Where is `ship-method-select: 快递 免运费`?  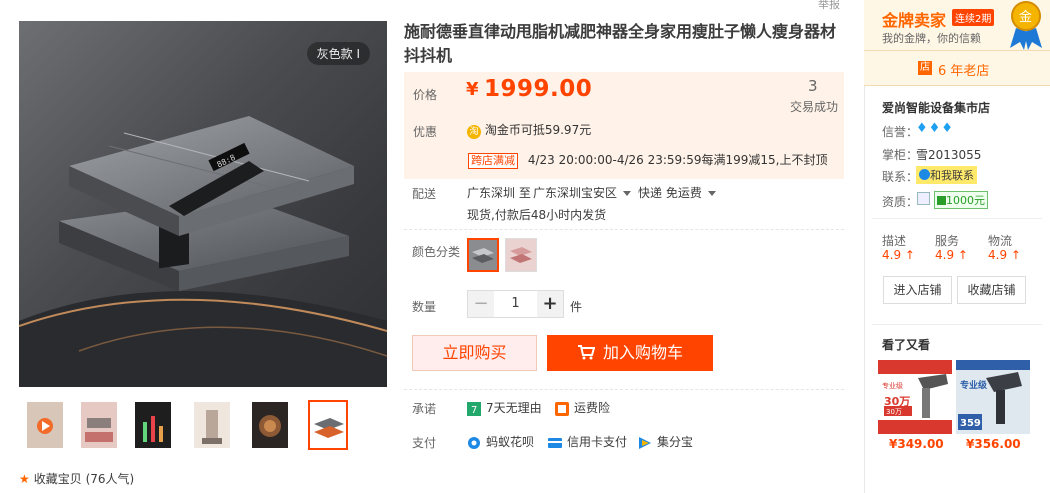
ship-method-select: 快递 免运费 is located at coordinates (677, 192).